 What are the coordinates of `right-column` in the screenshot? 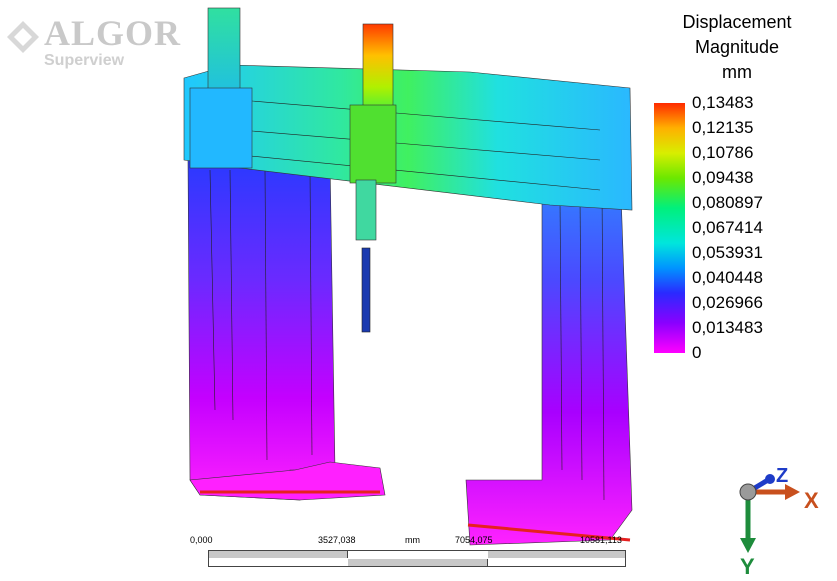 It's located at (549, 355).